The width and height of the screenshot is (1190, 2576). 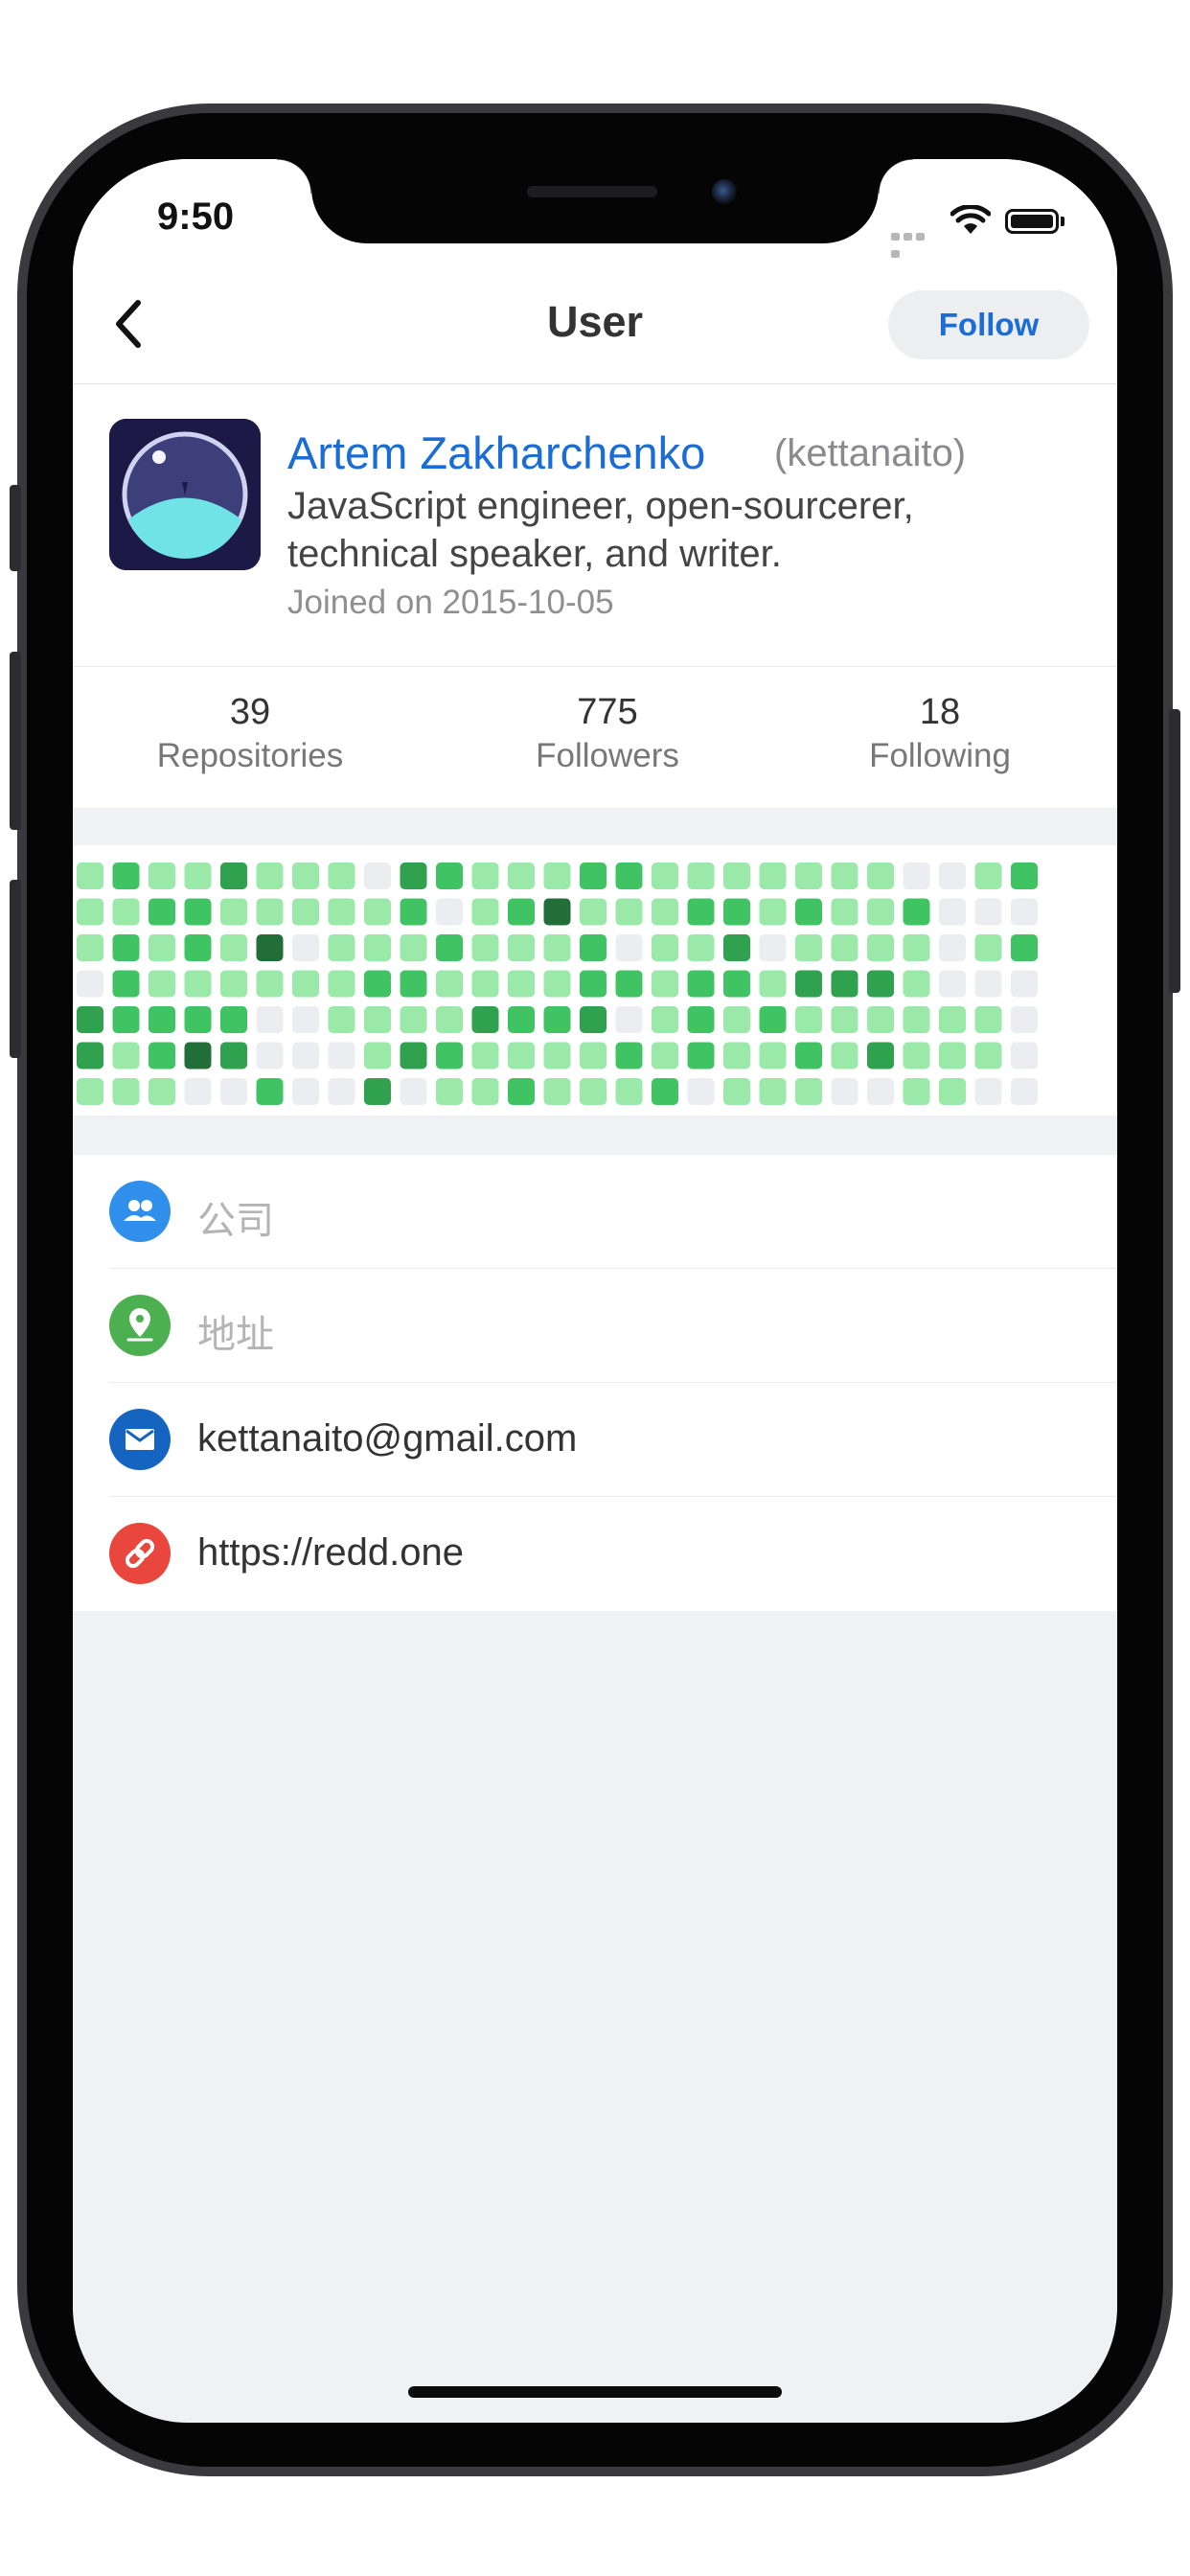 What do you see at coordinates (388, 1438) in the screenshot?
I see `info-email-text: kettanaito@gmail.com` at bounding box center [388, 1438].